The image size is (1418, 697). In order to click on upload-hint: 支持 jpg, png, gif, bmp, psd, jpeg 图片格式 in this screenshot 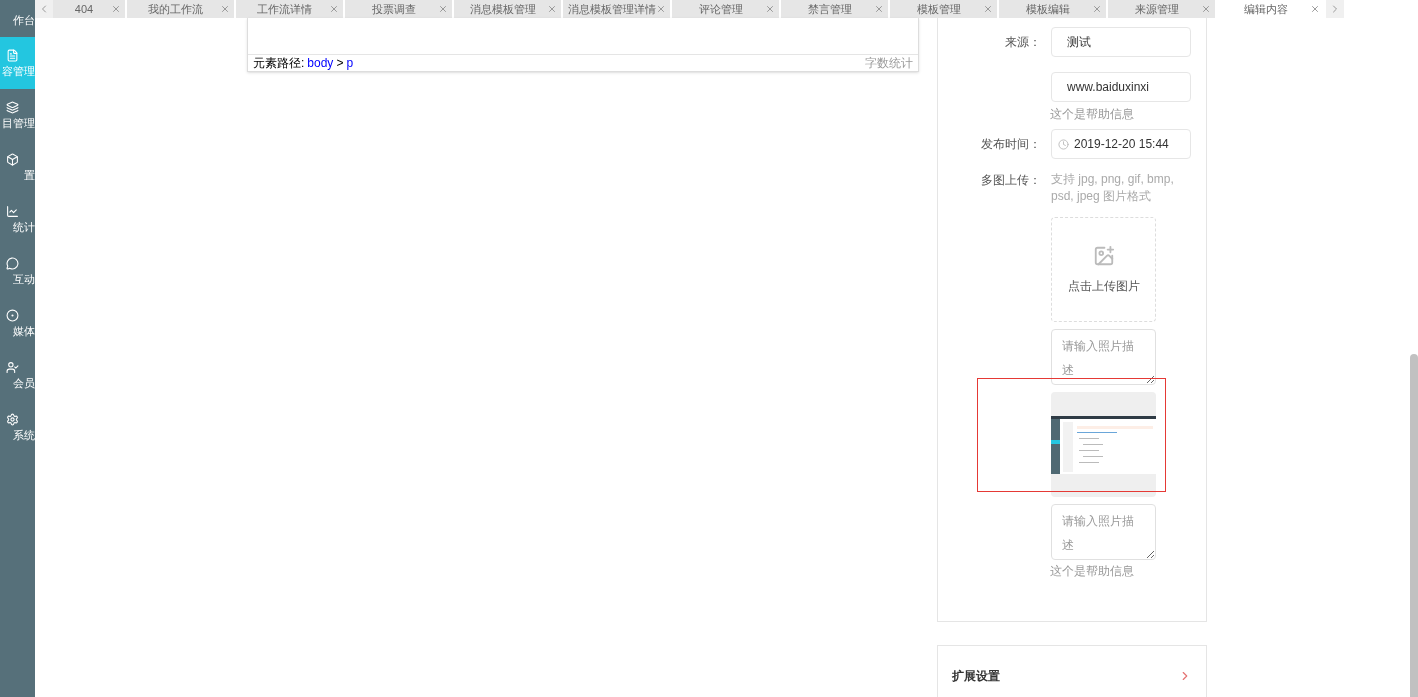, I will do `click(1113, 188)`.